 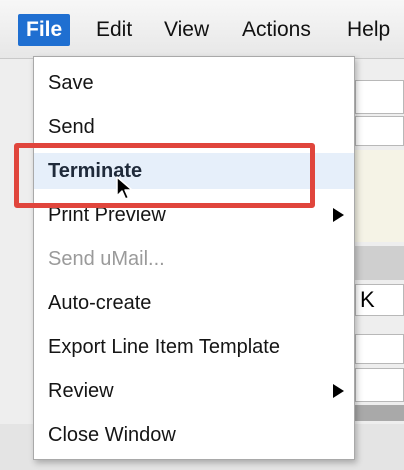 I want to click on menu-bar: File Edit View Actions Help, so click(x=202, y=29).